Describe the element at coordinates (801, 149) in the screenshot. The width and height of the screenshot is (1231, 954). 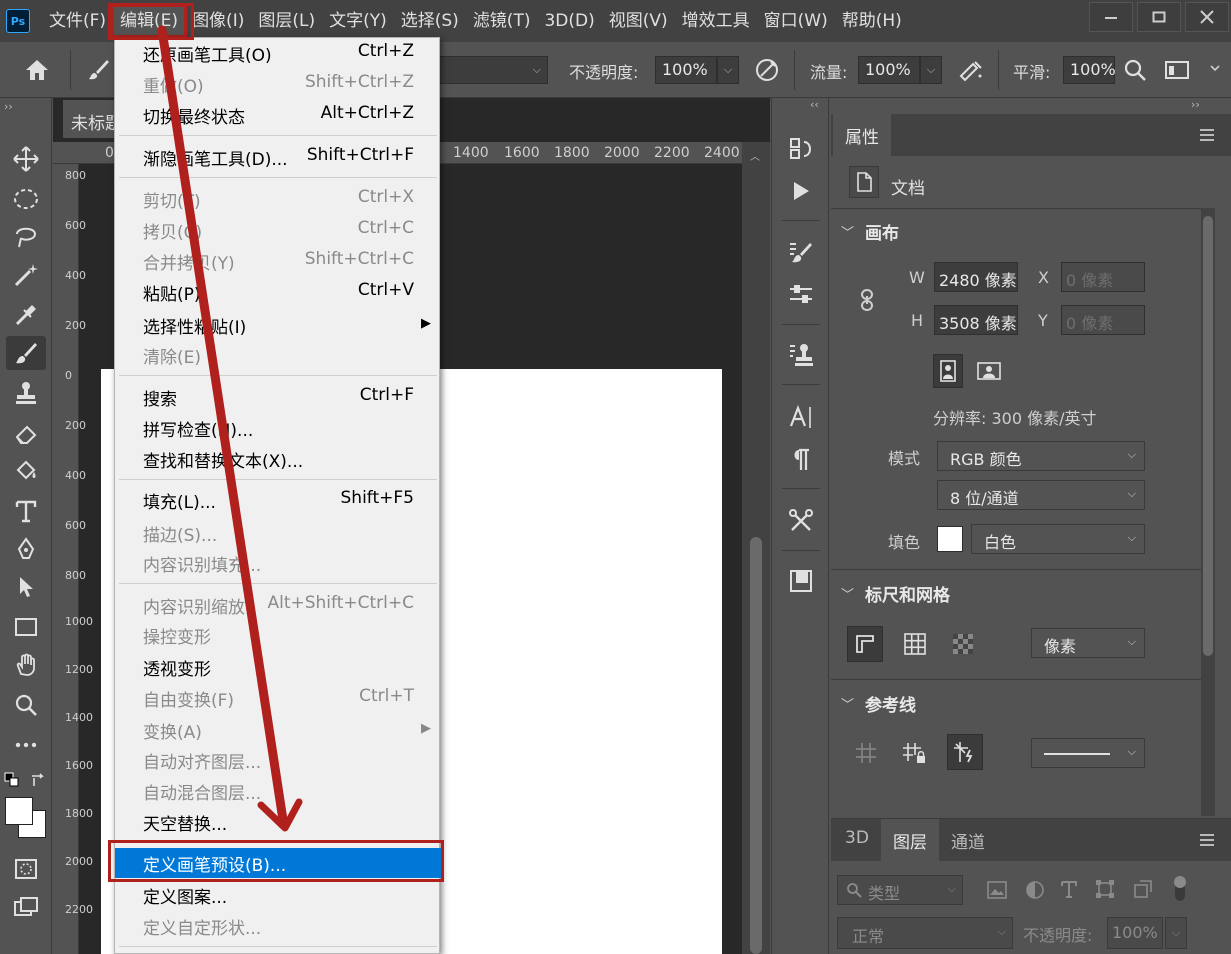
I see `history-icon` at that location.